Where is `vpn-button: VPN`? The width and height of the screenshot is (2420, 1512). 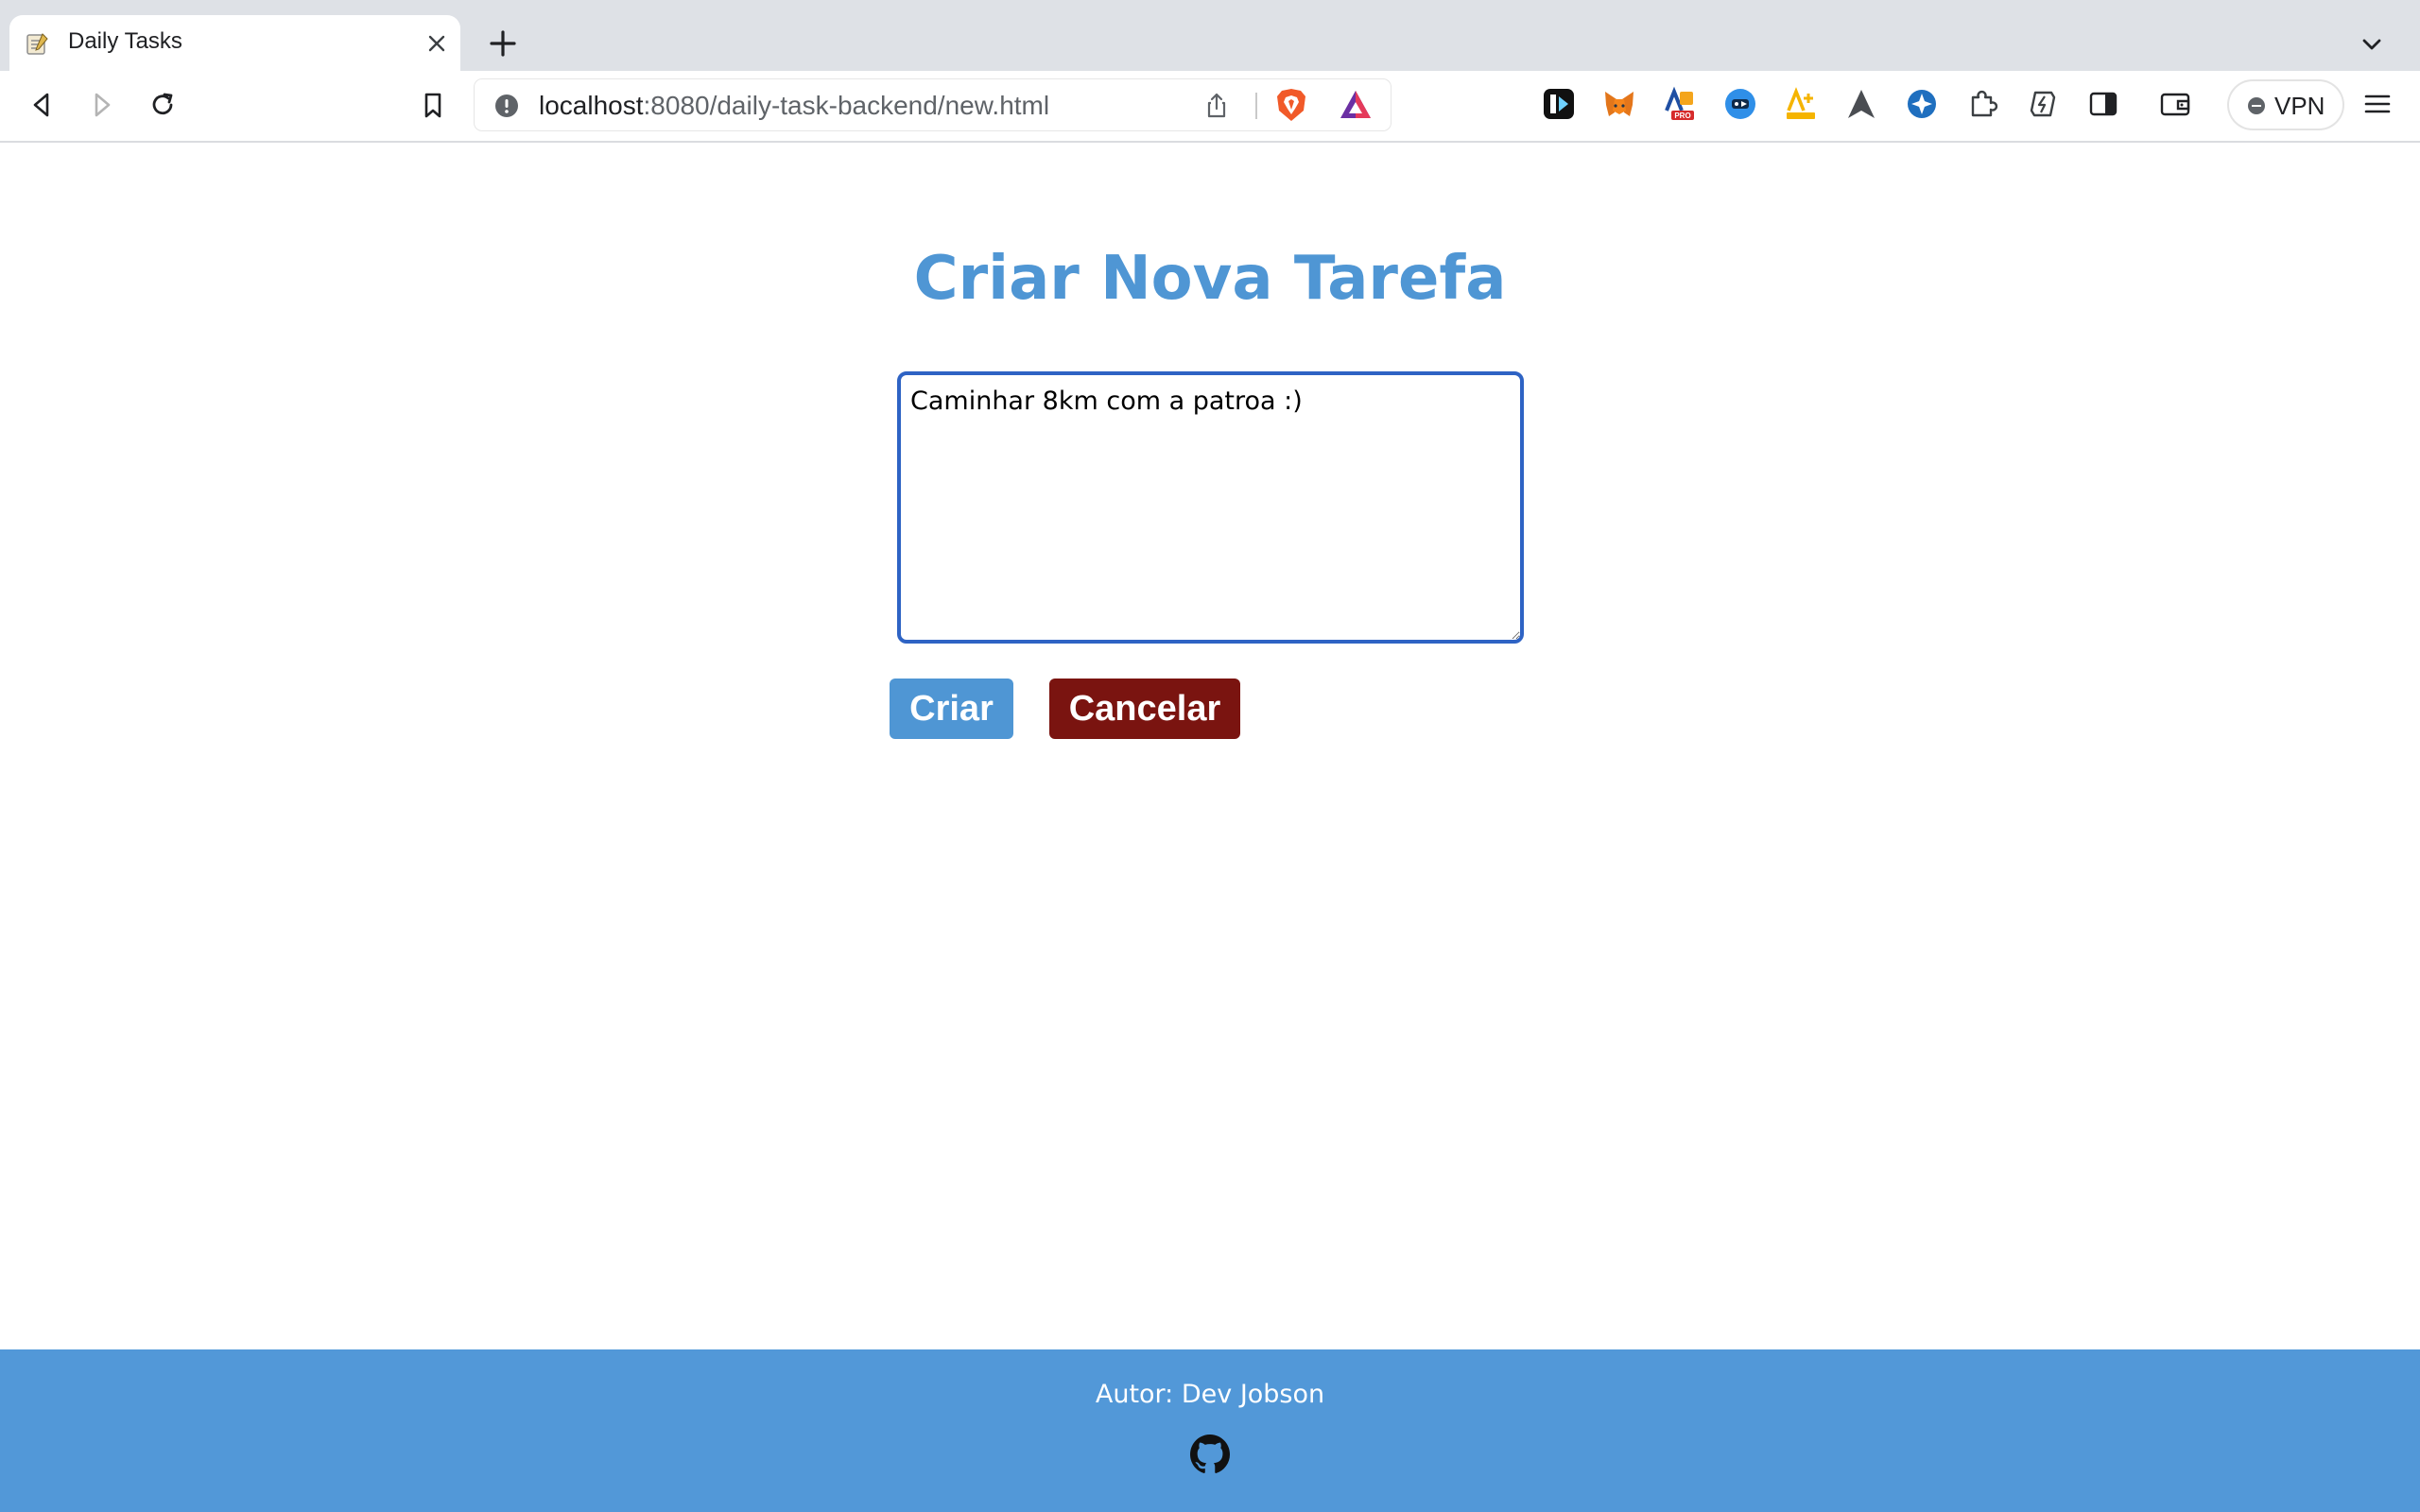
vpn-button: VPN is located at coordinates (2285, 105).